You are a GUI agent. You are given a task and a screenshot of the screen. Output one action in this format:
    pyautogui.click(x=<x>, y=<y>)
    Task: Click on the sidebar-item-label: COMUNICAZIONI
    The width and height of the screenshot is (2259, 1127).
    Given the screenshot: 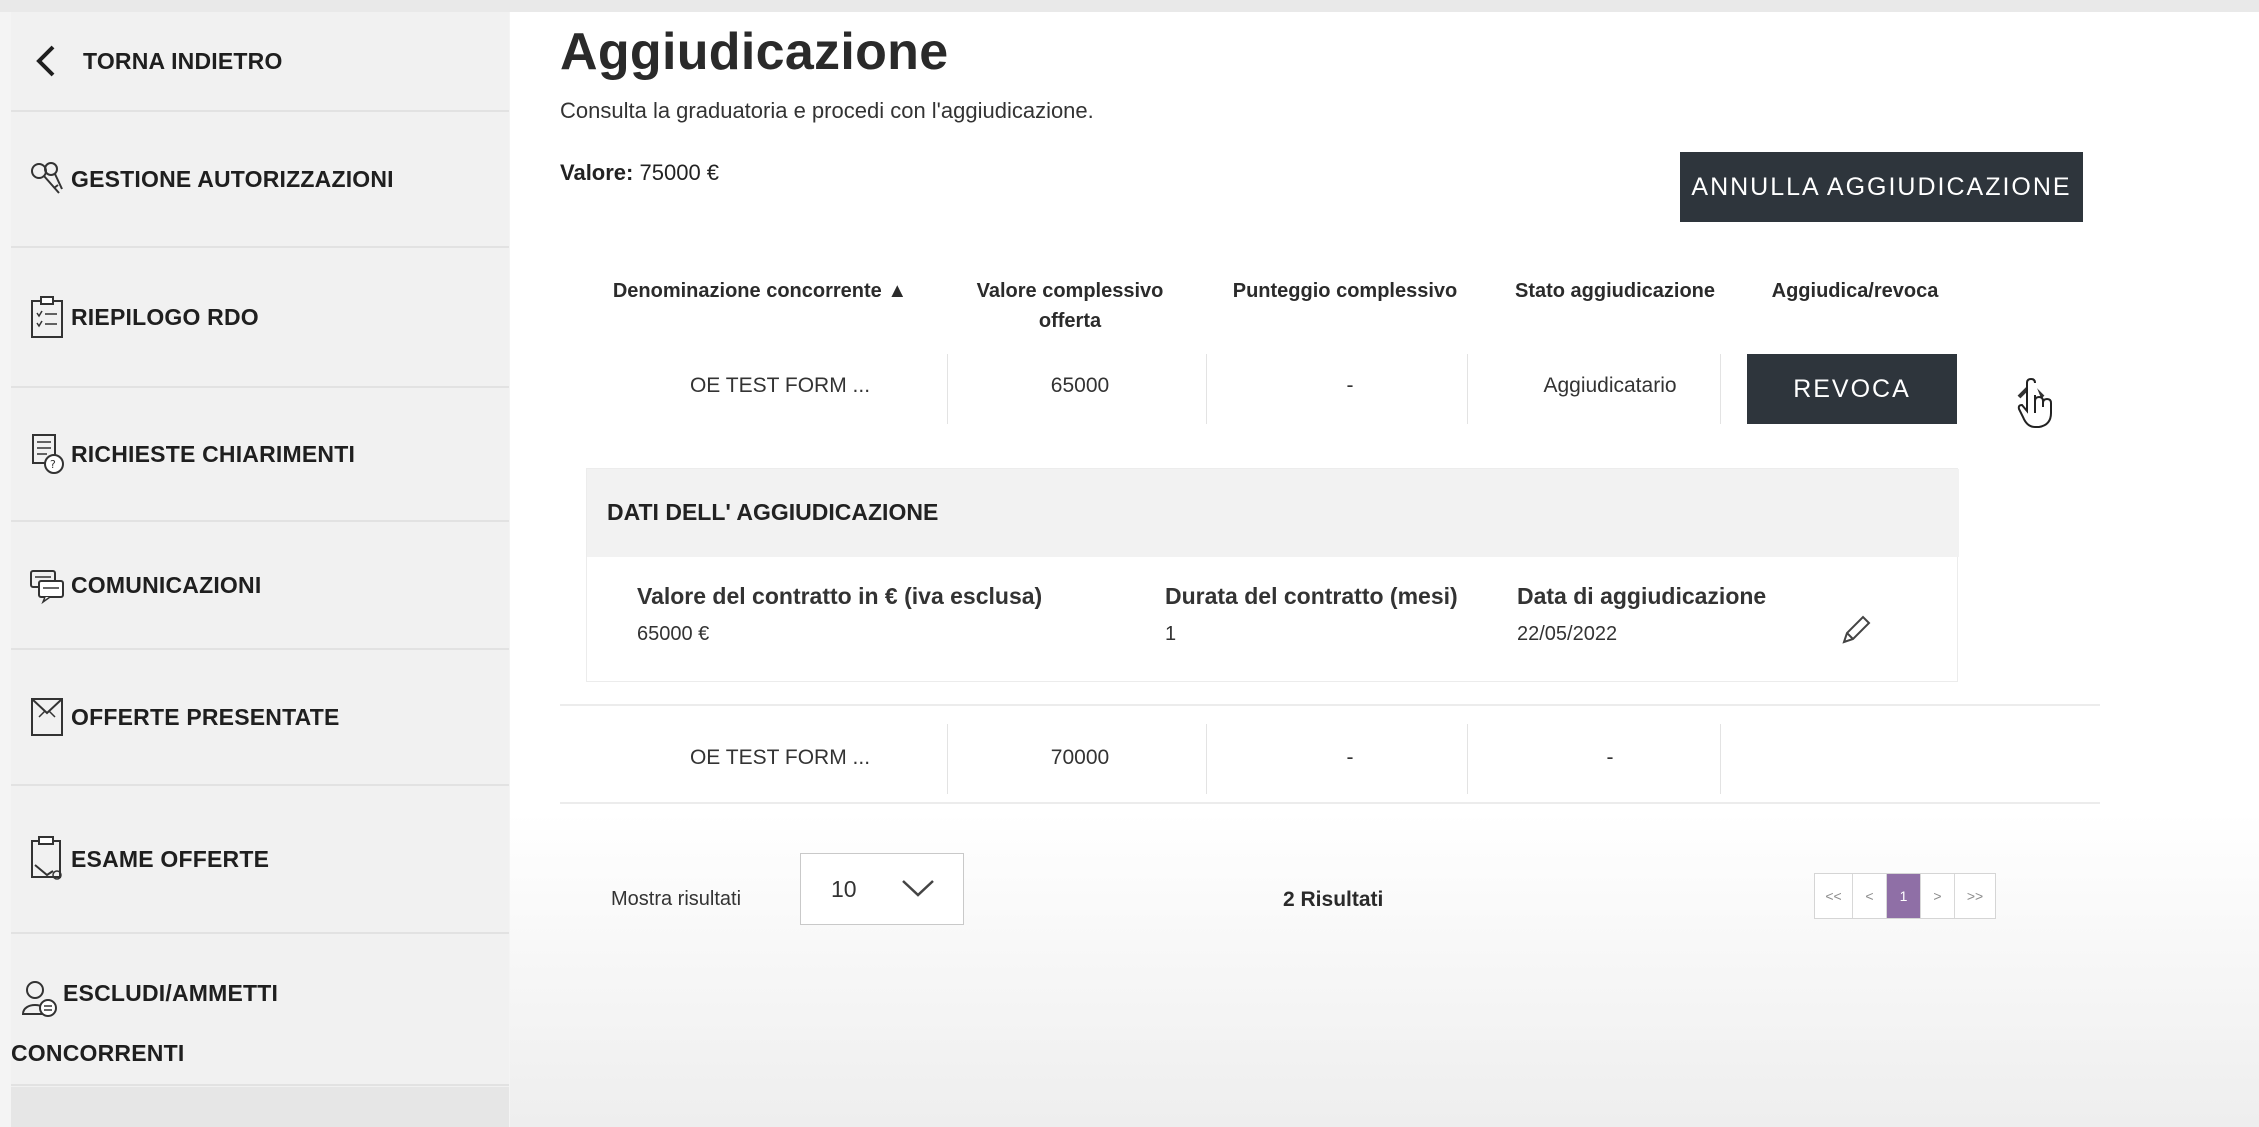 What is the action you would take?
    pyautogui.click(x=166, y=585)
    